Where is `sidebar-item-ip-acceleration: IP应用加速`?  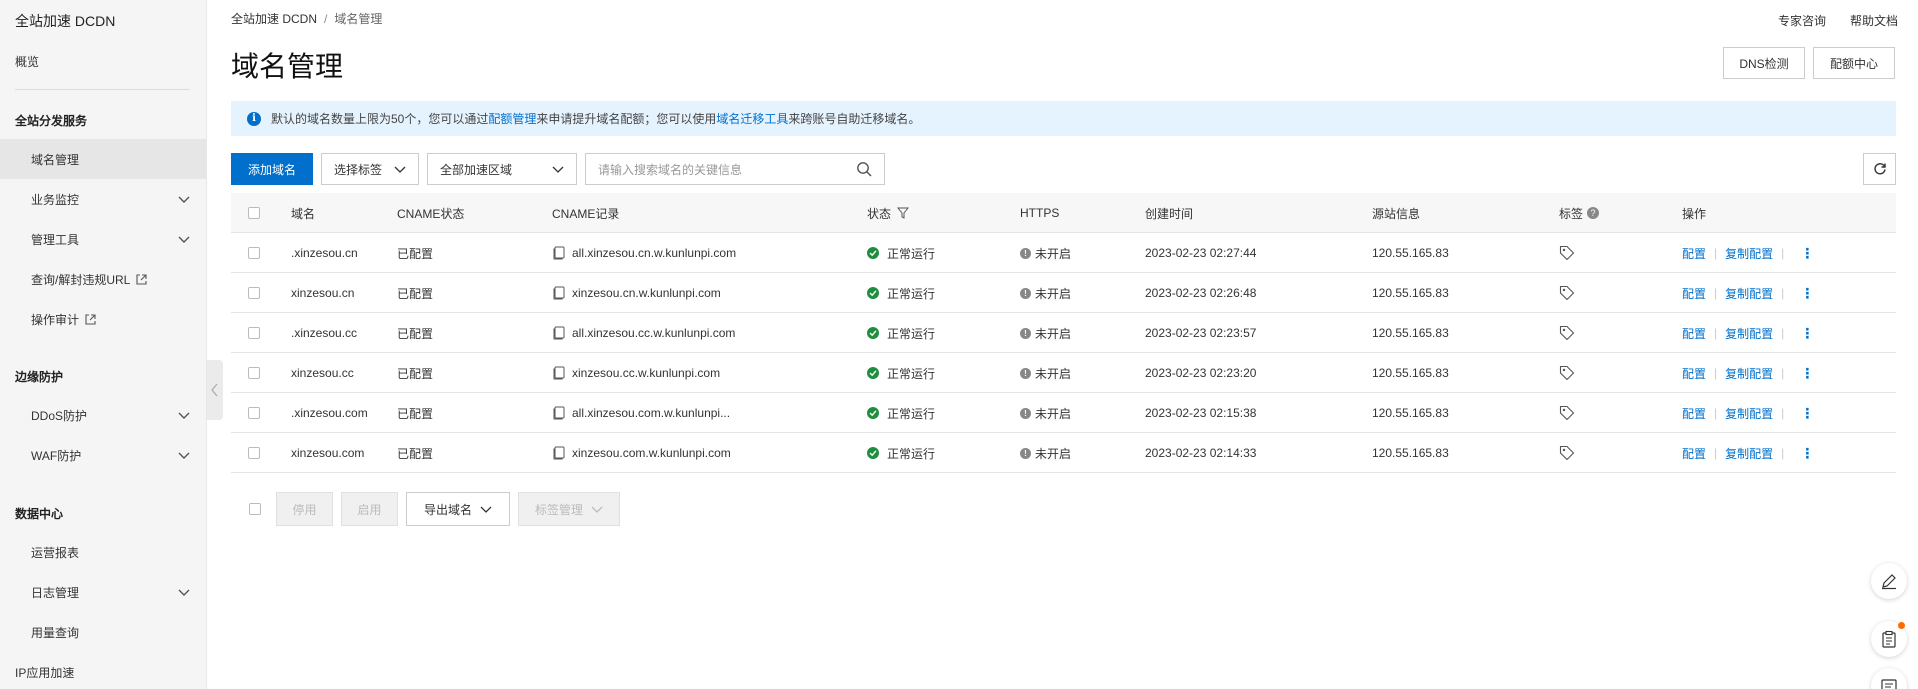
sidebar-item-ip-acceleration: IP应用加速 is located at coordinates (103, 670).